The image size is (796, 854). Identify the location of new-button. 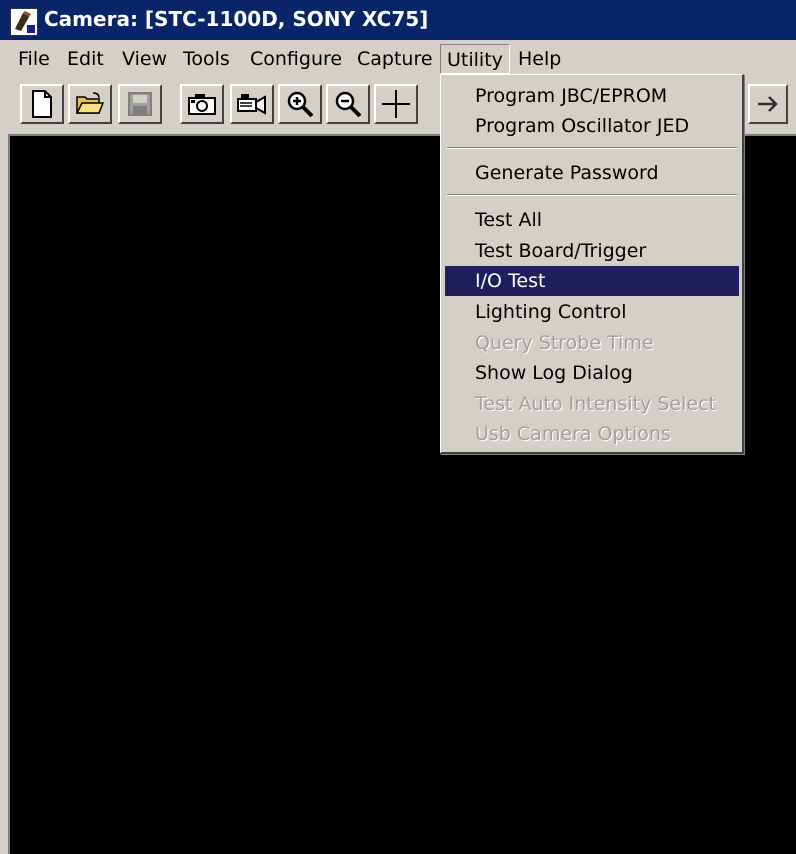
(42, 104).